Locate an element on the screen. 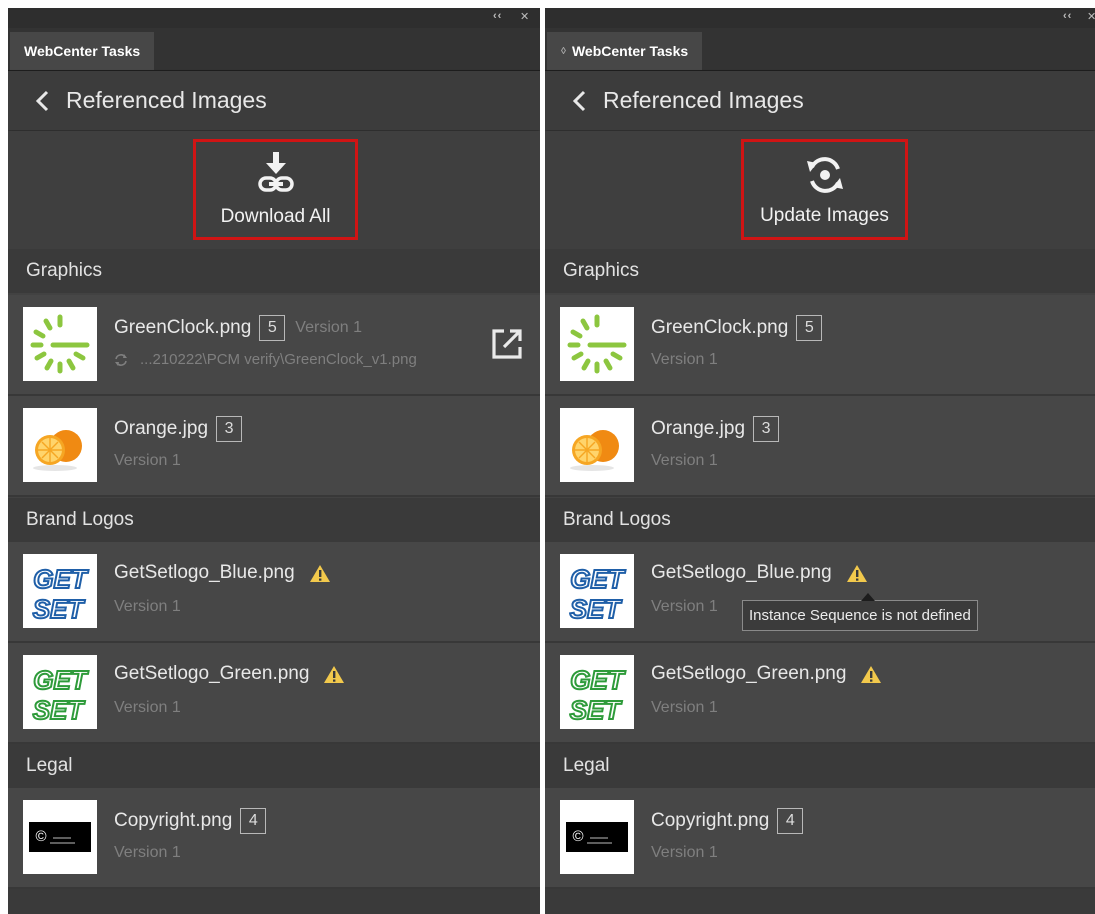  action-bar: Download All is located at coordinates (274, 190).